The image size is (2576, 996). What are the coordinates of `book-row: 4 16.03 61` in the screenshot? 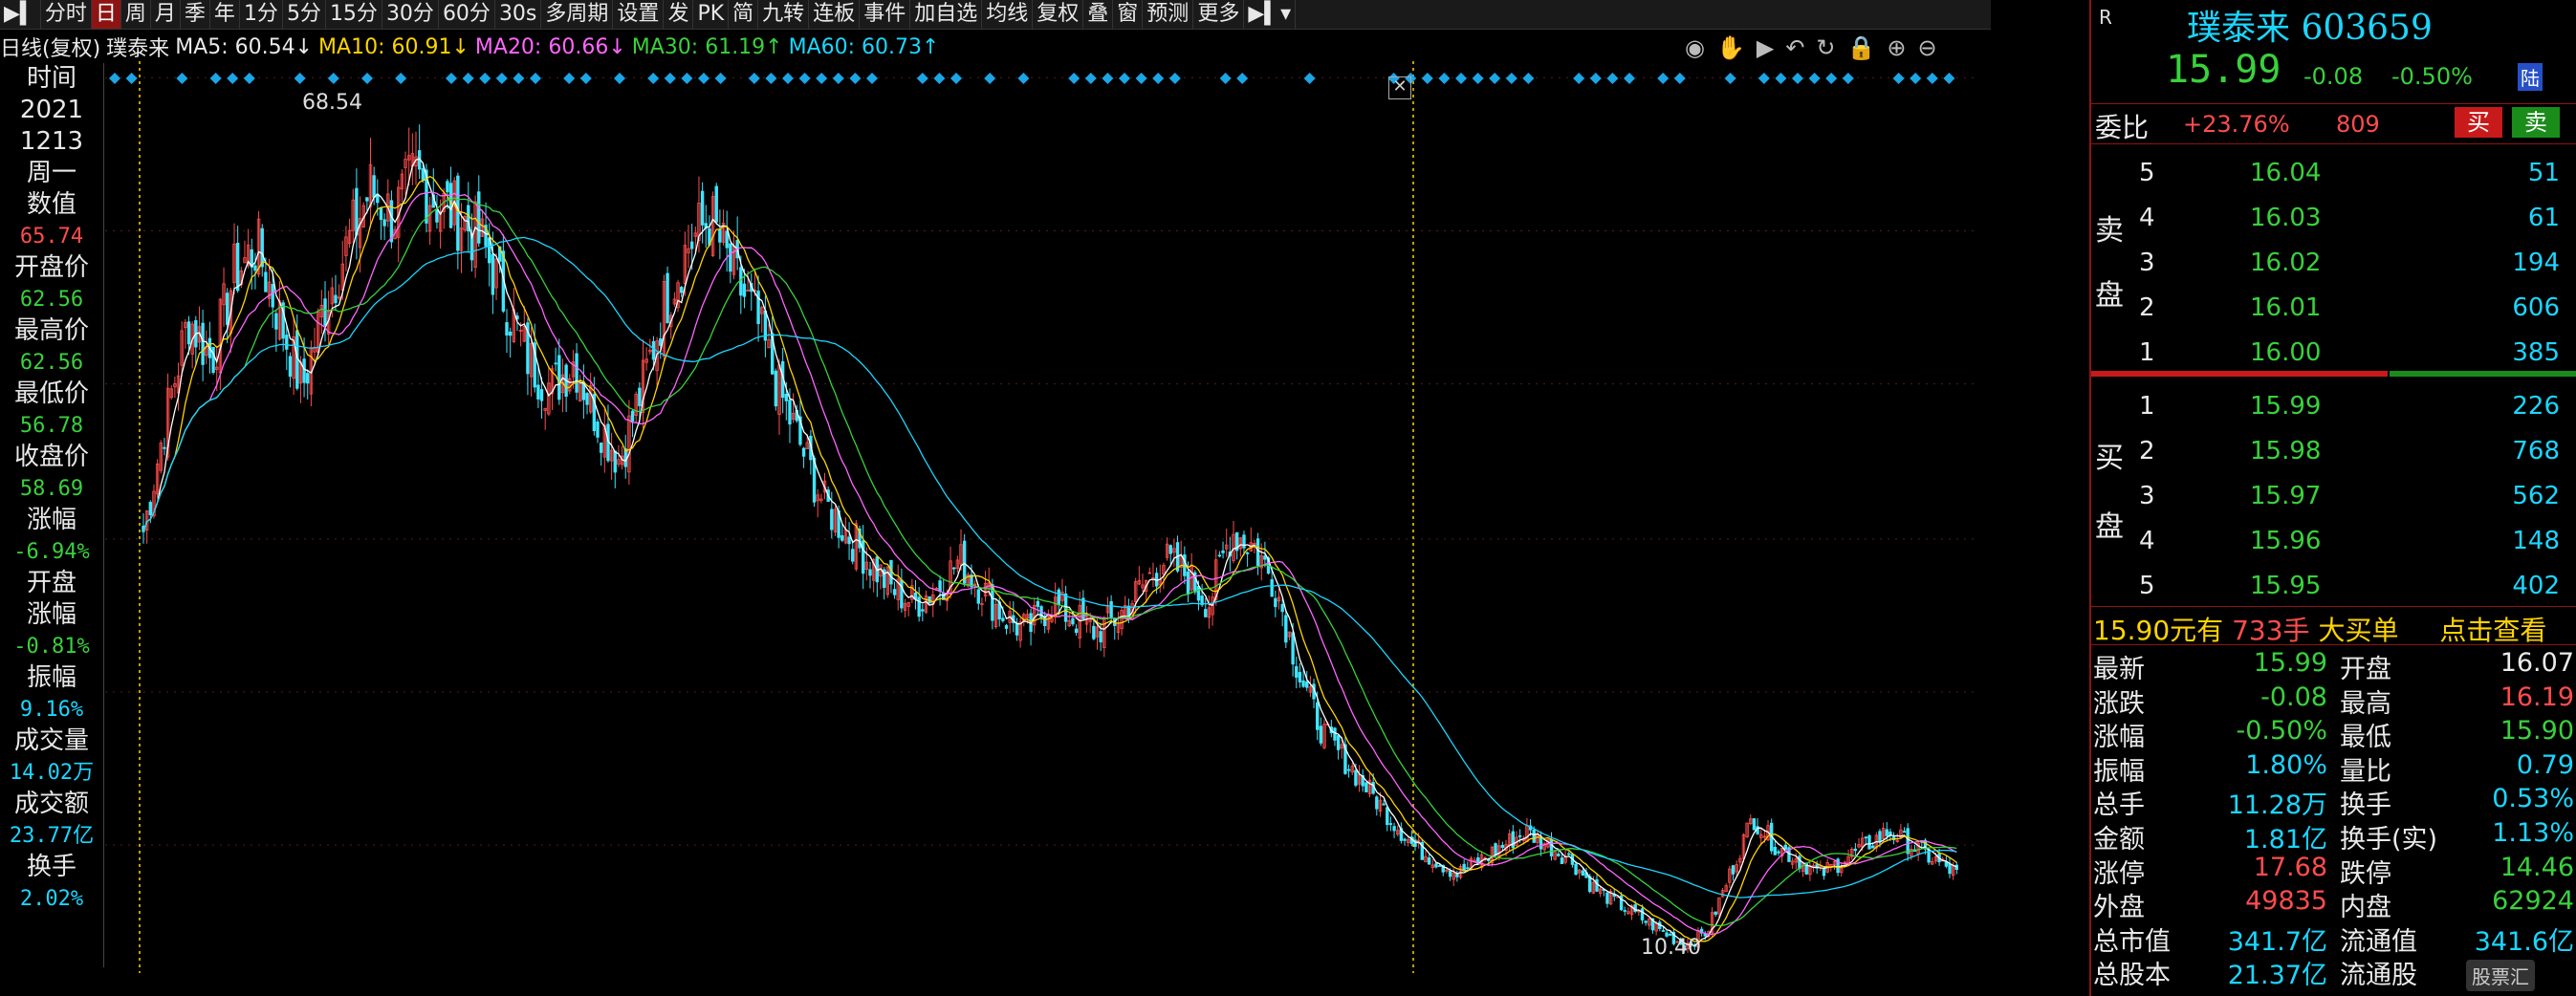 It's located at (2349, 218).